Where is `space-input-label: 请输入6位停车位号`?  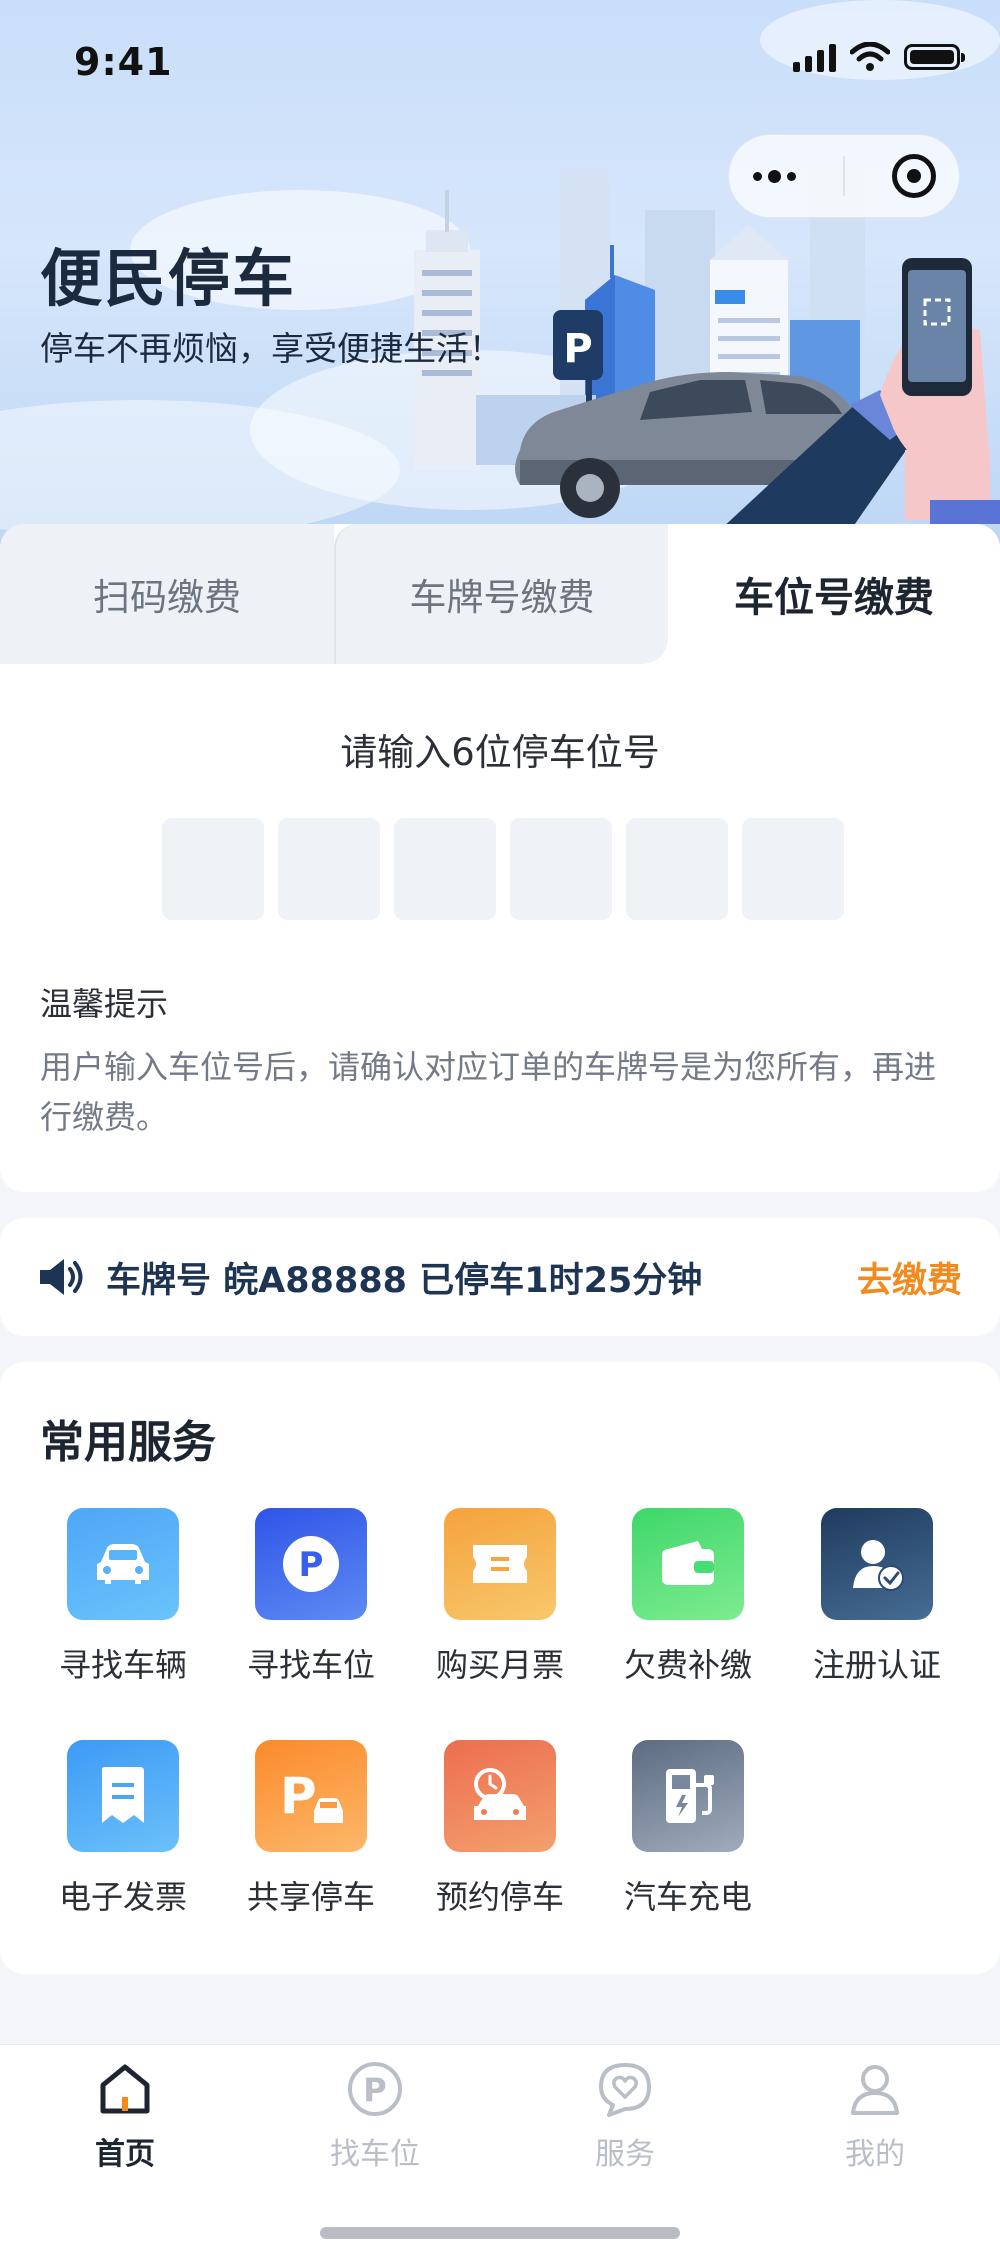
space-input-label: 请输入6位停车位号 is located at coordinates (500, 752).